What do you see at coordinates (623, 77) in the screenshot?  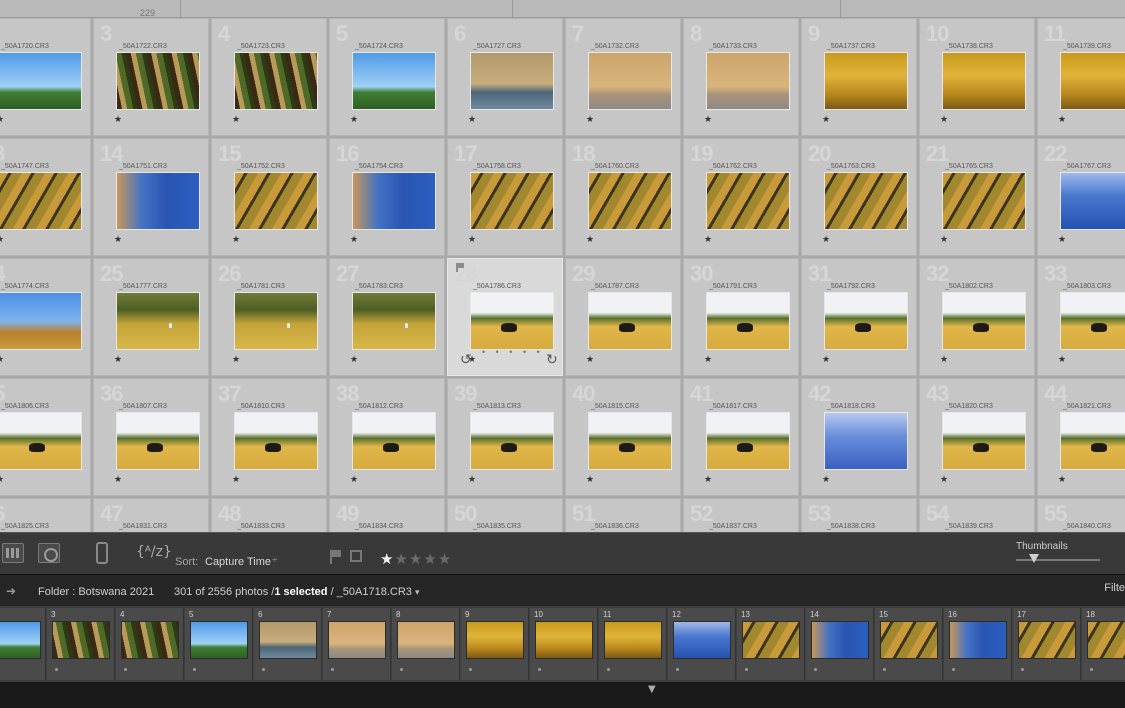 I see `grid-cell: 7 _50A1732.CR3 ★` at bounding box center [623, 77].